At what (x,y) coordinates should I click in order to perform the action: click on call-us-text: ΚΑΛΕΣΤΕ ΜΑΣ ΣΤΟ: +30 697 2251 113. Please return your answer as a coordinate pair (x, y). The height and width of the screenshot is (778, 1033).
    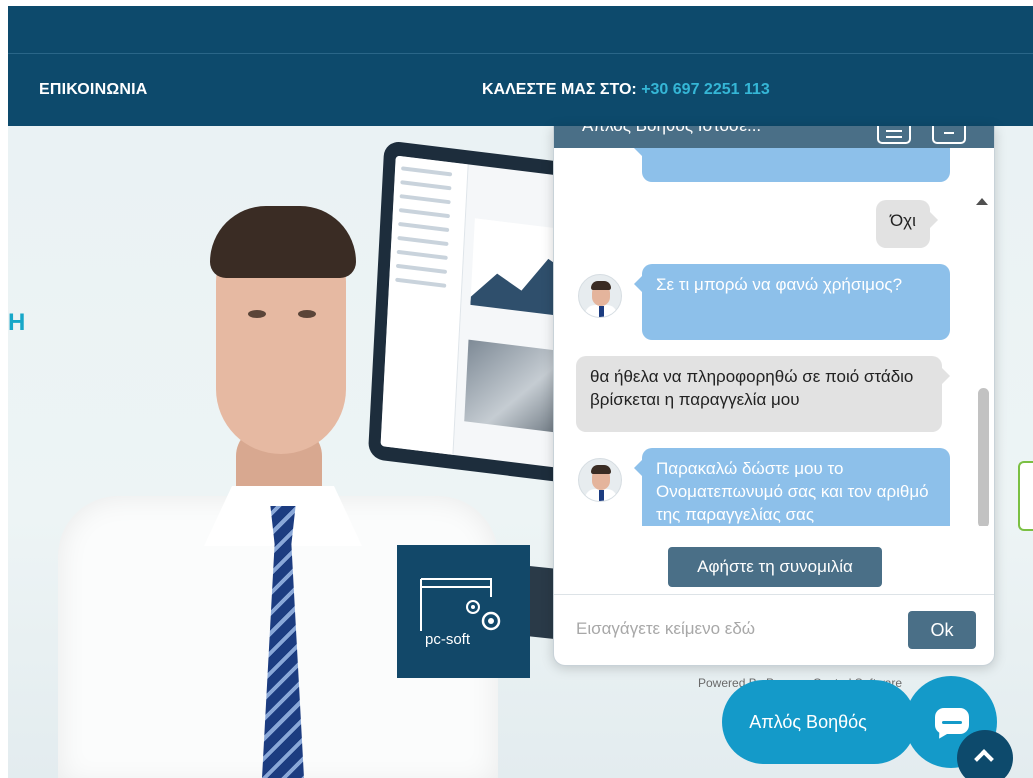
    Looking at the image, I should click on (626, 90).